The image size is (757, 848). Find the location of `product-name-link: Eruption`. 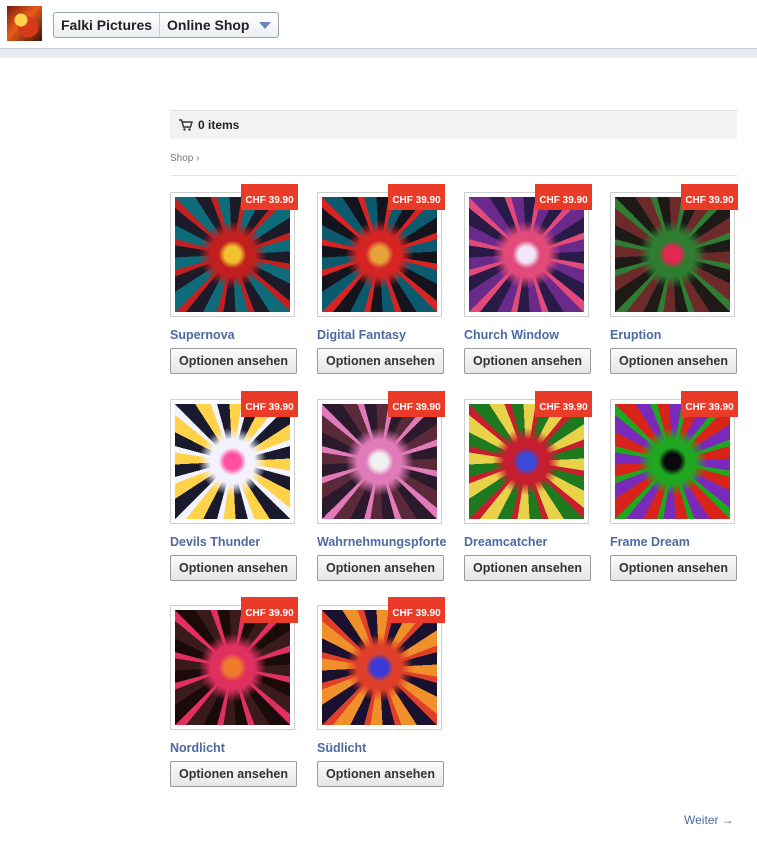

product-name-link: Eruption is located at coordinates (635, 335).